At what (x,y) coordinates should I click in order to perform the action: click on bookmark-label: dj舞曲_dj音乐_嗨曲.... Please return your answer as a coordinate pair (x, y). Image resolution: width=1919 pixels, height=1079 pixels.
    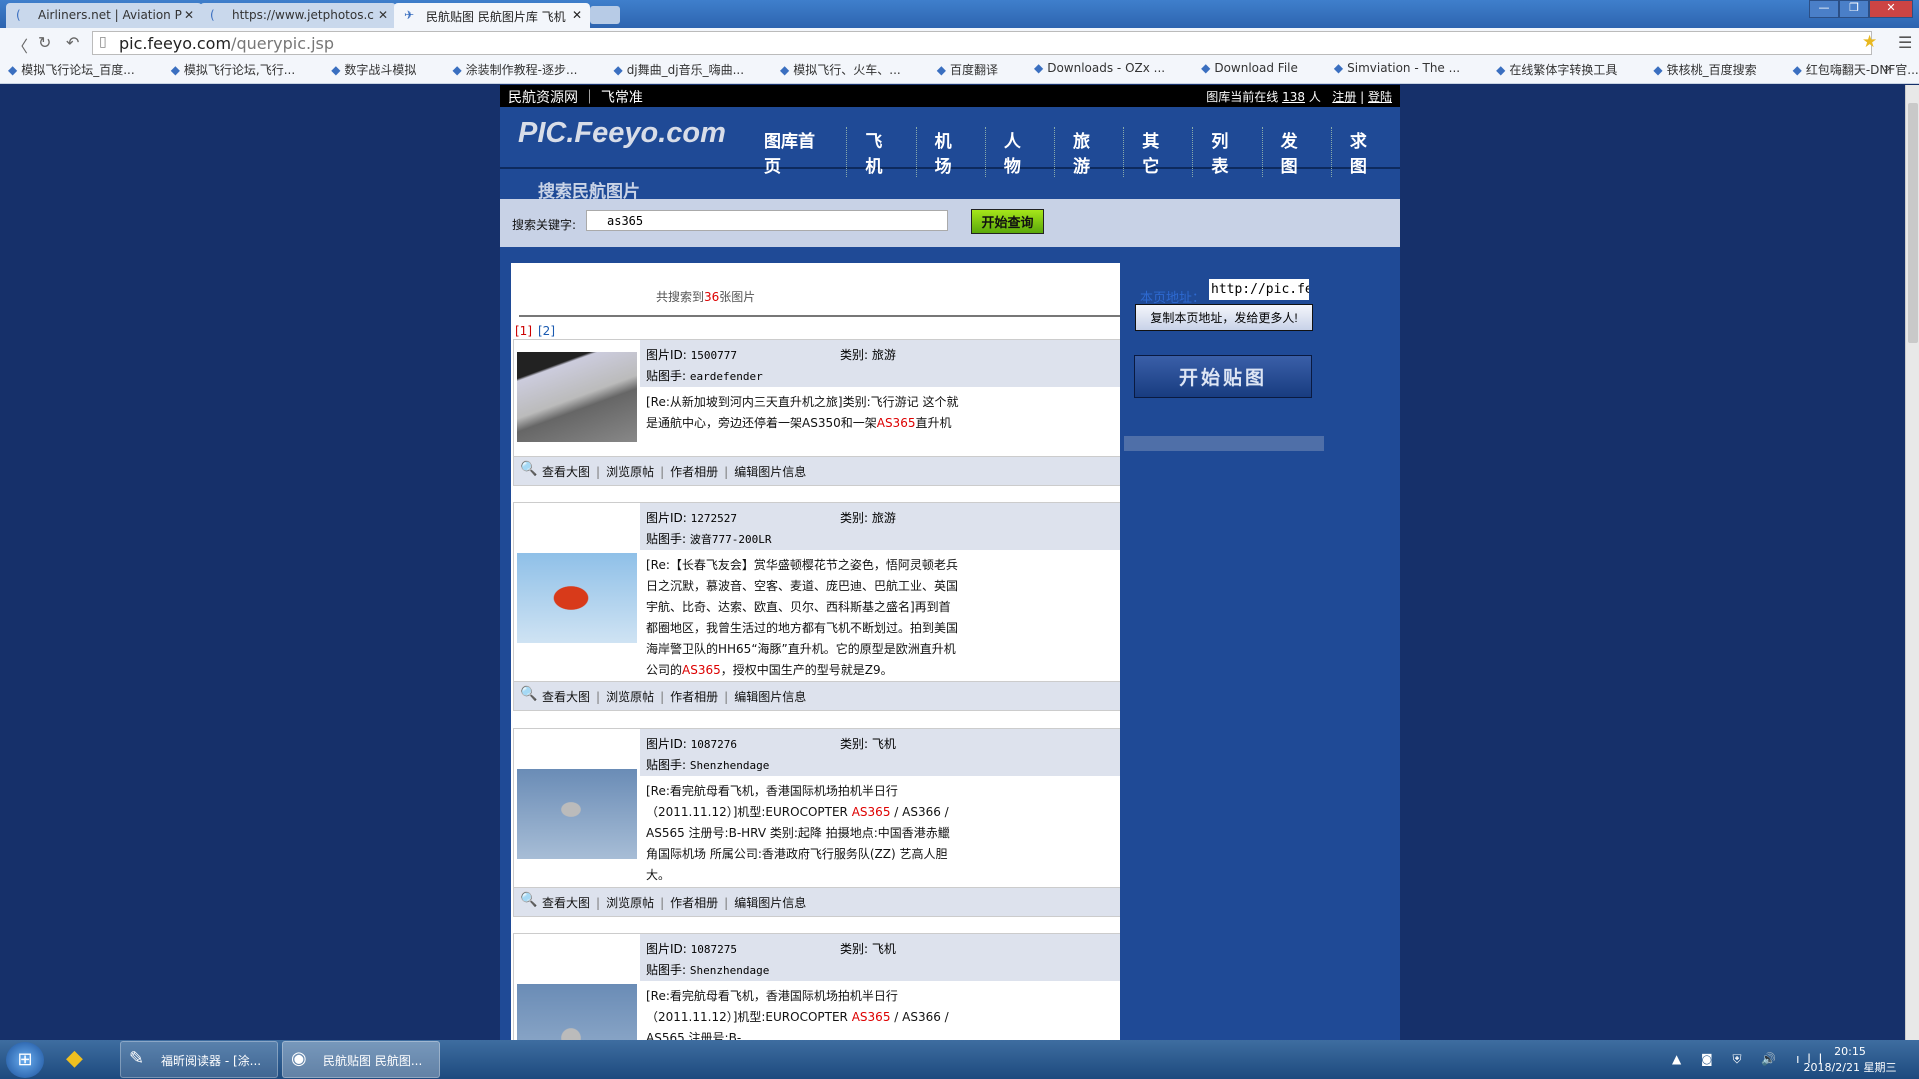
    Looking at the image, I should click on (685, 70).